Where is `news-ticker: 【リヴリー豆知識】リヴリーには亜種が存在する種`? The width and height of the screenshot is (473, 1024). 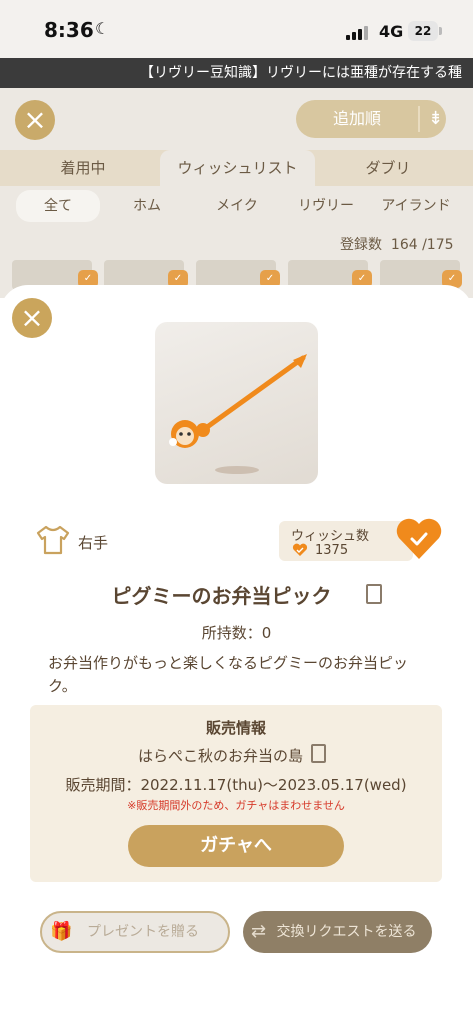
news-ticker: 【リヴリー豆知識】リヴリーには亜種が存在する種 is located at coordinates (236, 73).